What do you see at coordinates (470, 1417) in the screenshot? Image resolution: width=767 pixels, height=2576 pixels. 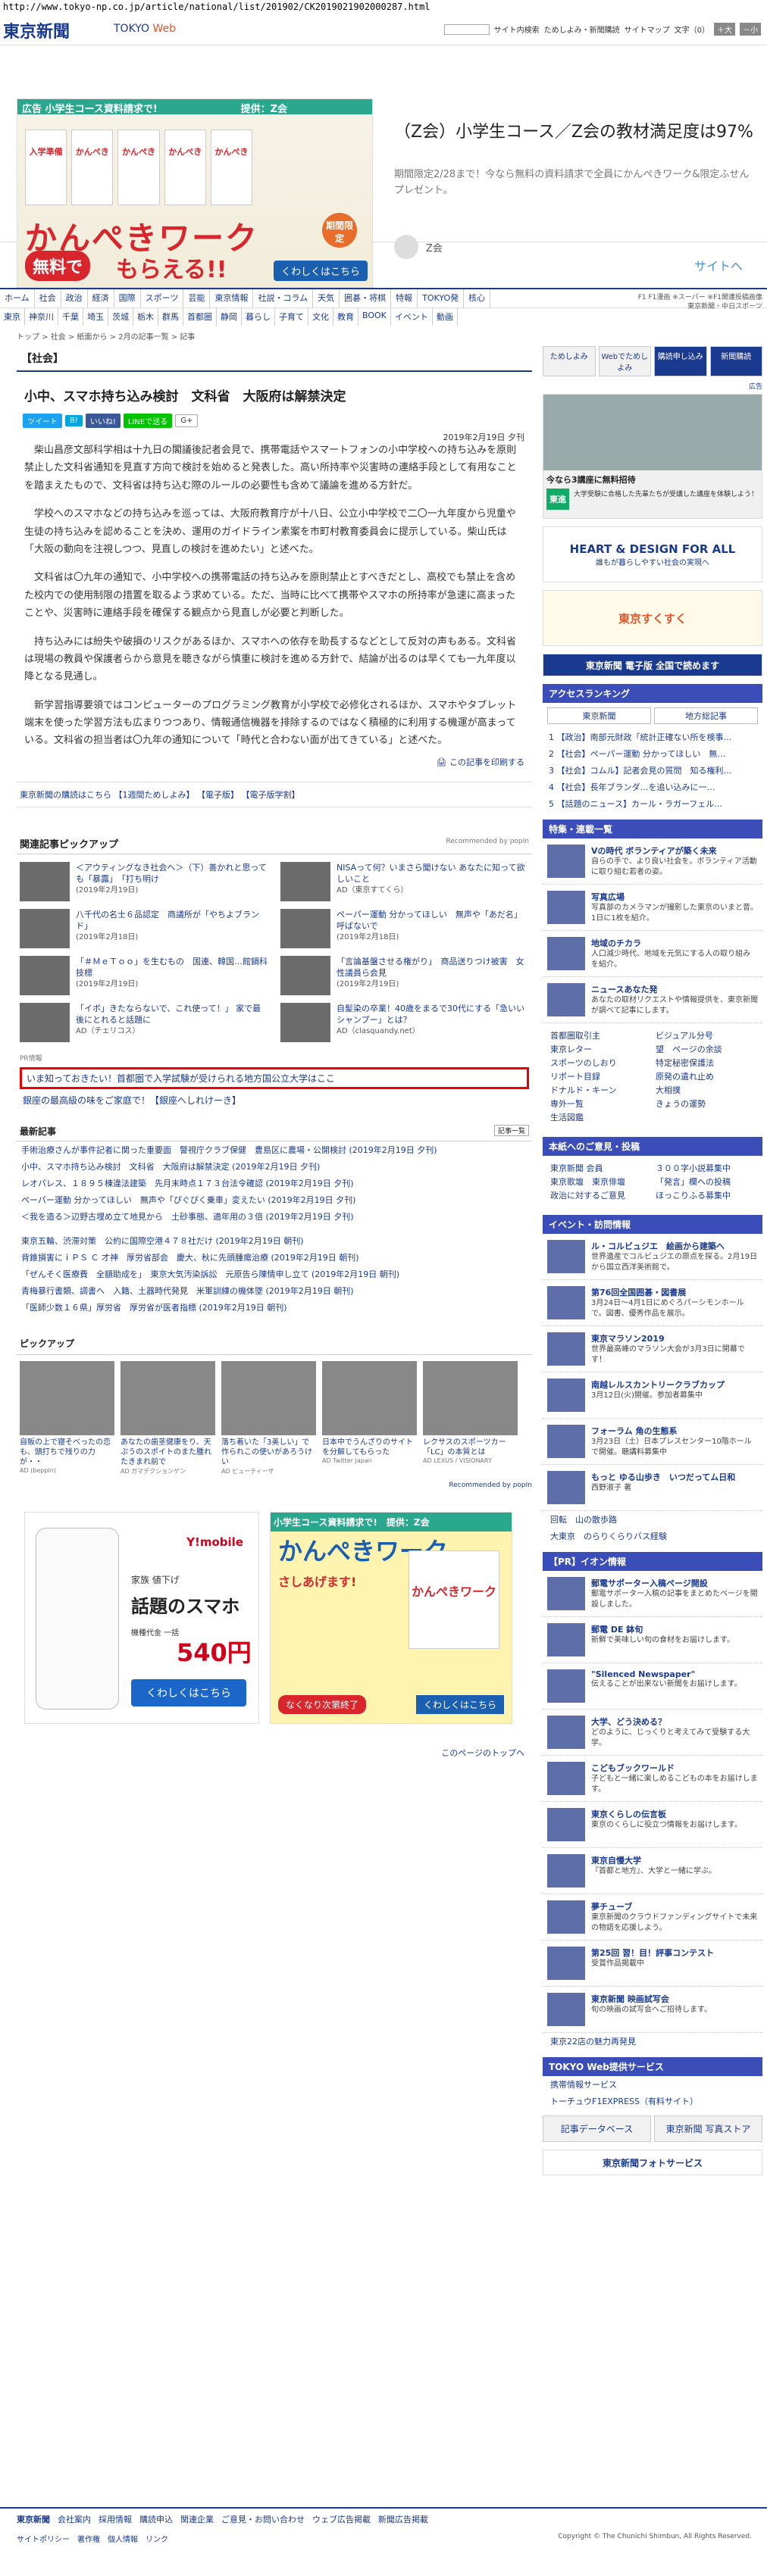 I see `pickup-card: レクサスのスポーツカー「LC」の本質とは AD LEXUS / VISIONARY` at bounding box center [470, 1417].